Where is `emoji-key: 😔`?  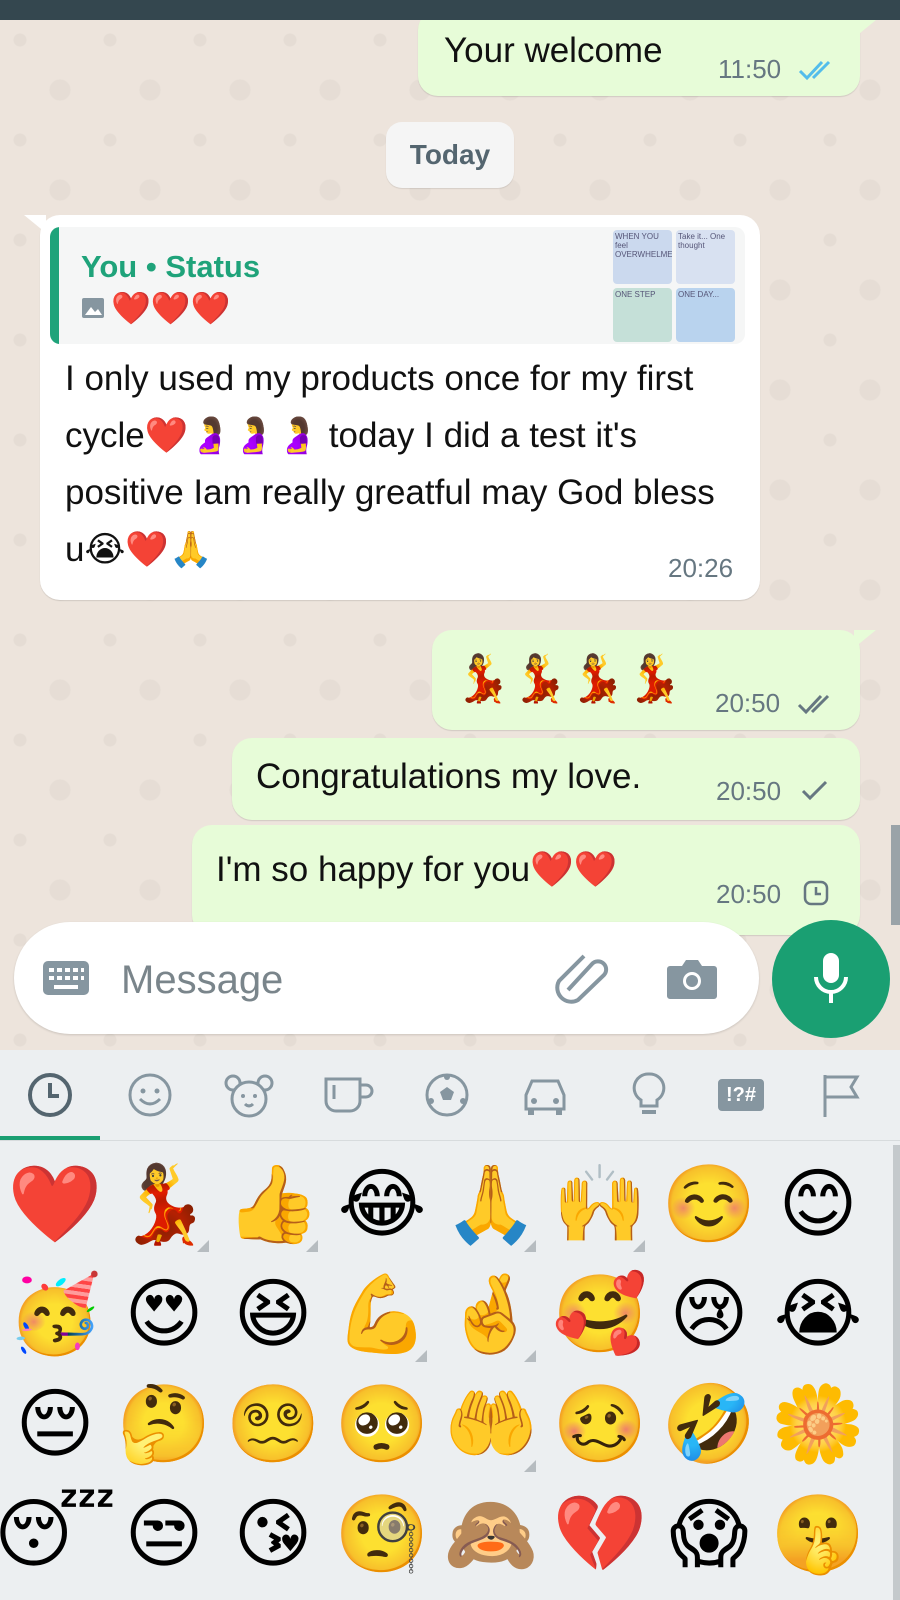
emoji-key: 😔 is located at coordinates (55, 1425).